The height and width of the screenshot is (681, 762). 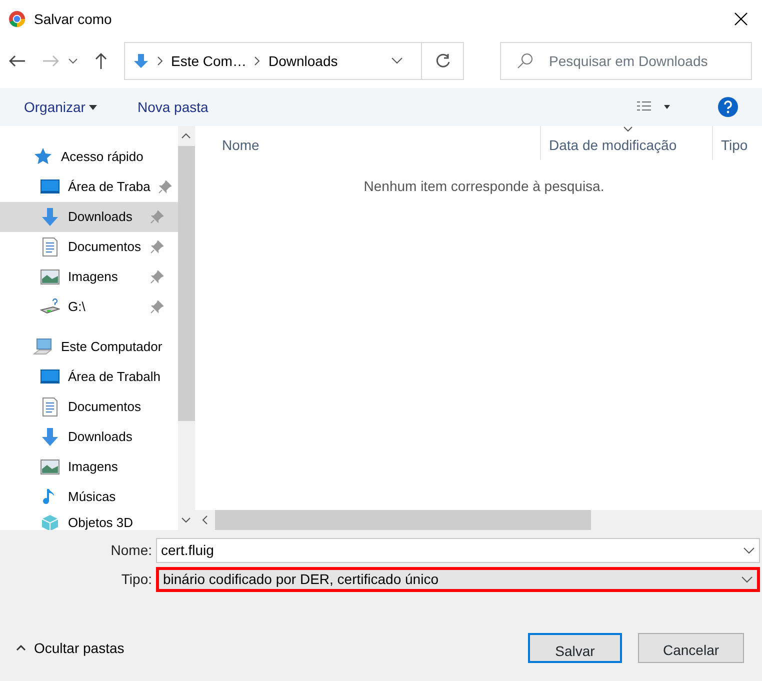 I want to click on hide-folders-toggle: Ocultar pastas, so click(x=70, y=648).